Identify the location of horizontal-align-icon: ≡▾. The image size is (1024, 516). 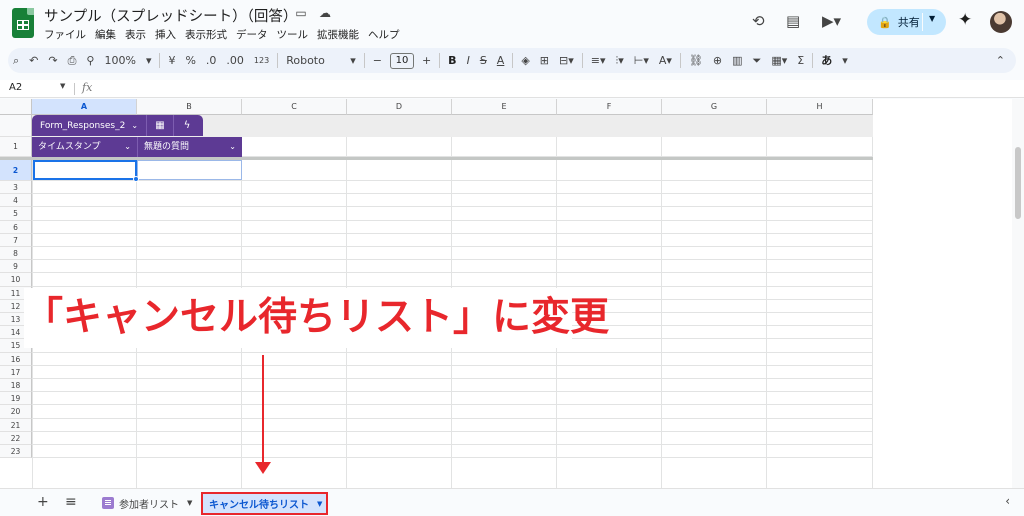
(598, 60).